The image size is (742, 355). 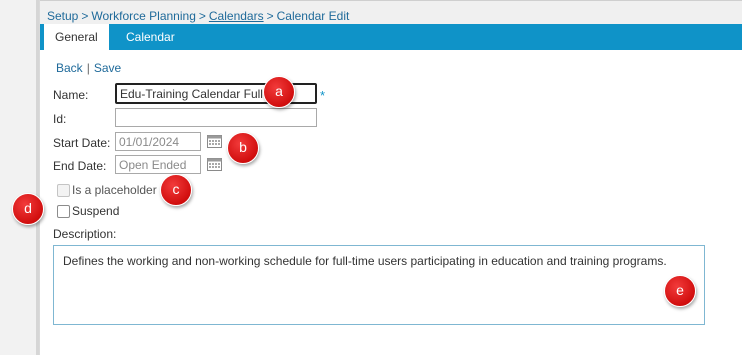 I want to click on annotation-marker-b: b, so click(x=243, y=148).